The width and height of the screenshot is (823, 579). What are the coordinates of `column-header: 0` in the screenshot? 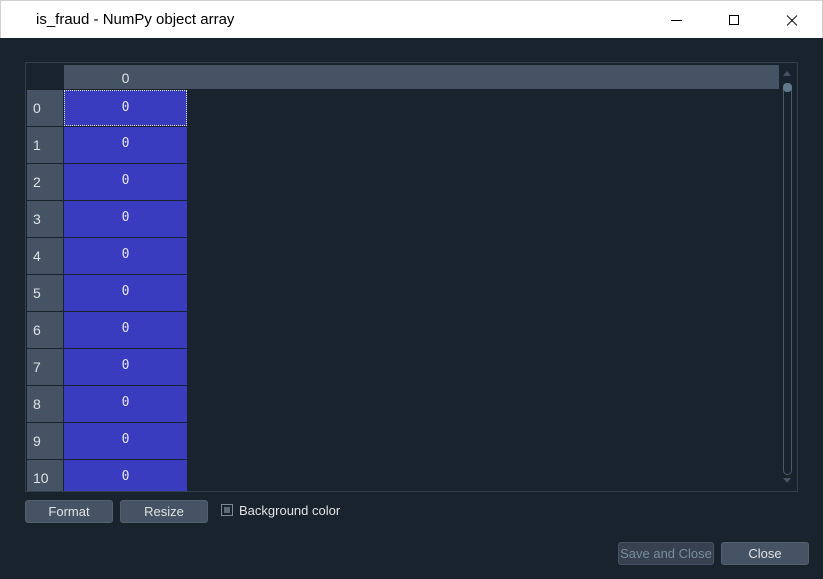 It's located at (125, 77).